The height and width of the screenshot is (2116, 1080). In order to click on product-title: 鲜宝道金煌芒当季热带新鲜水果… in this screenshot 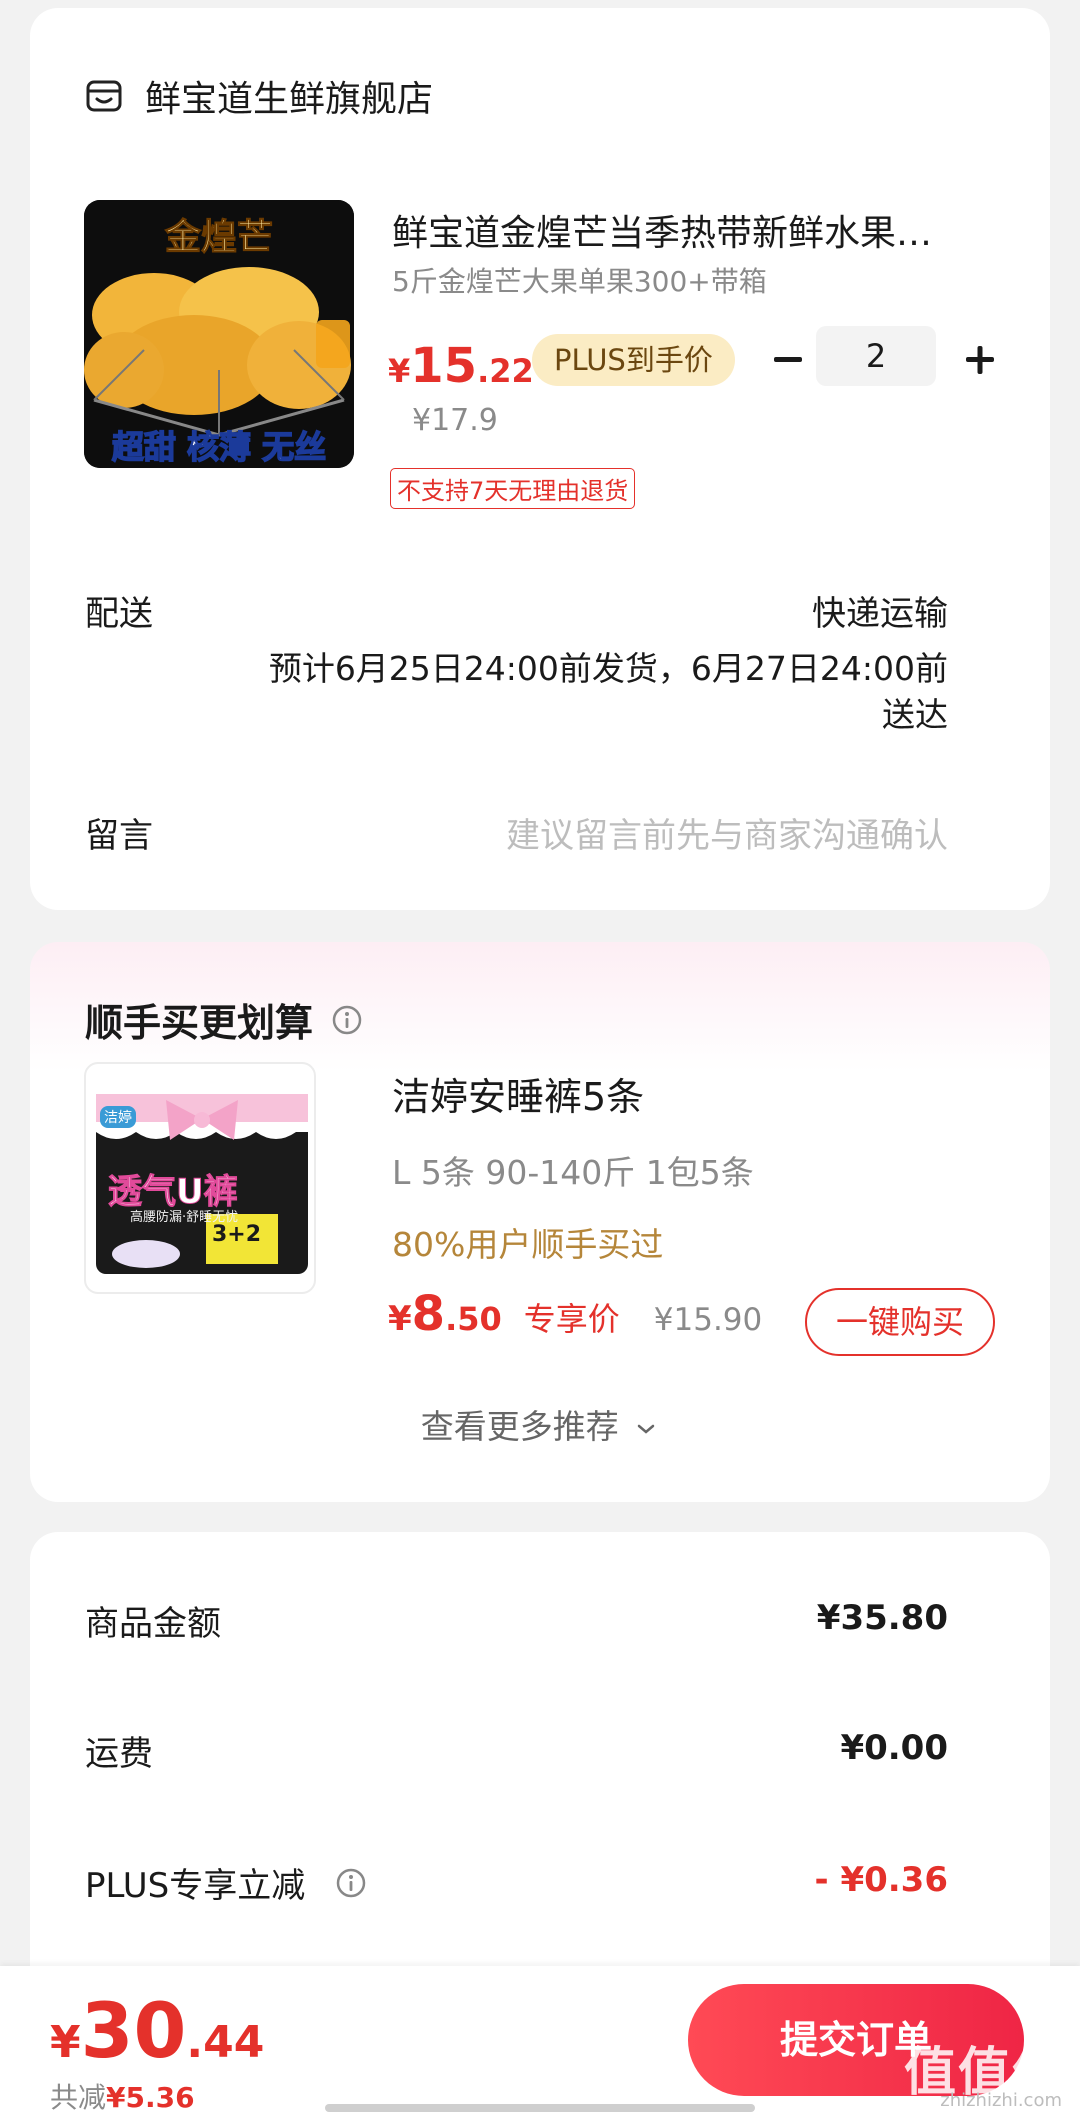, I will do `click(692, 230)`.